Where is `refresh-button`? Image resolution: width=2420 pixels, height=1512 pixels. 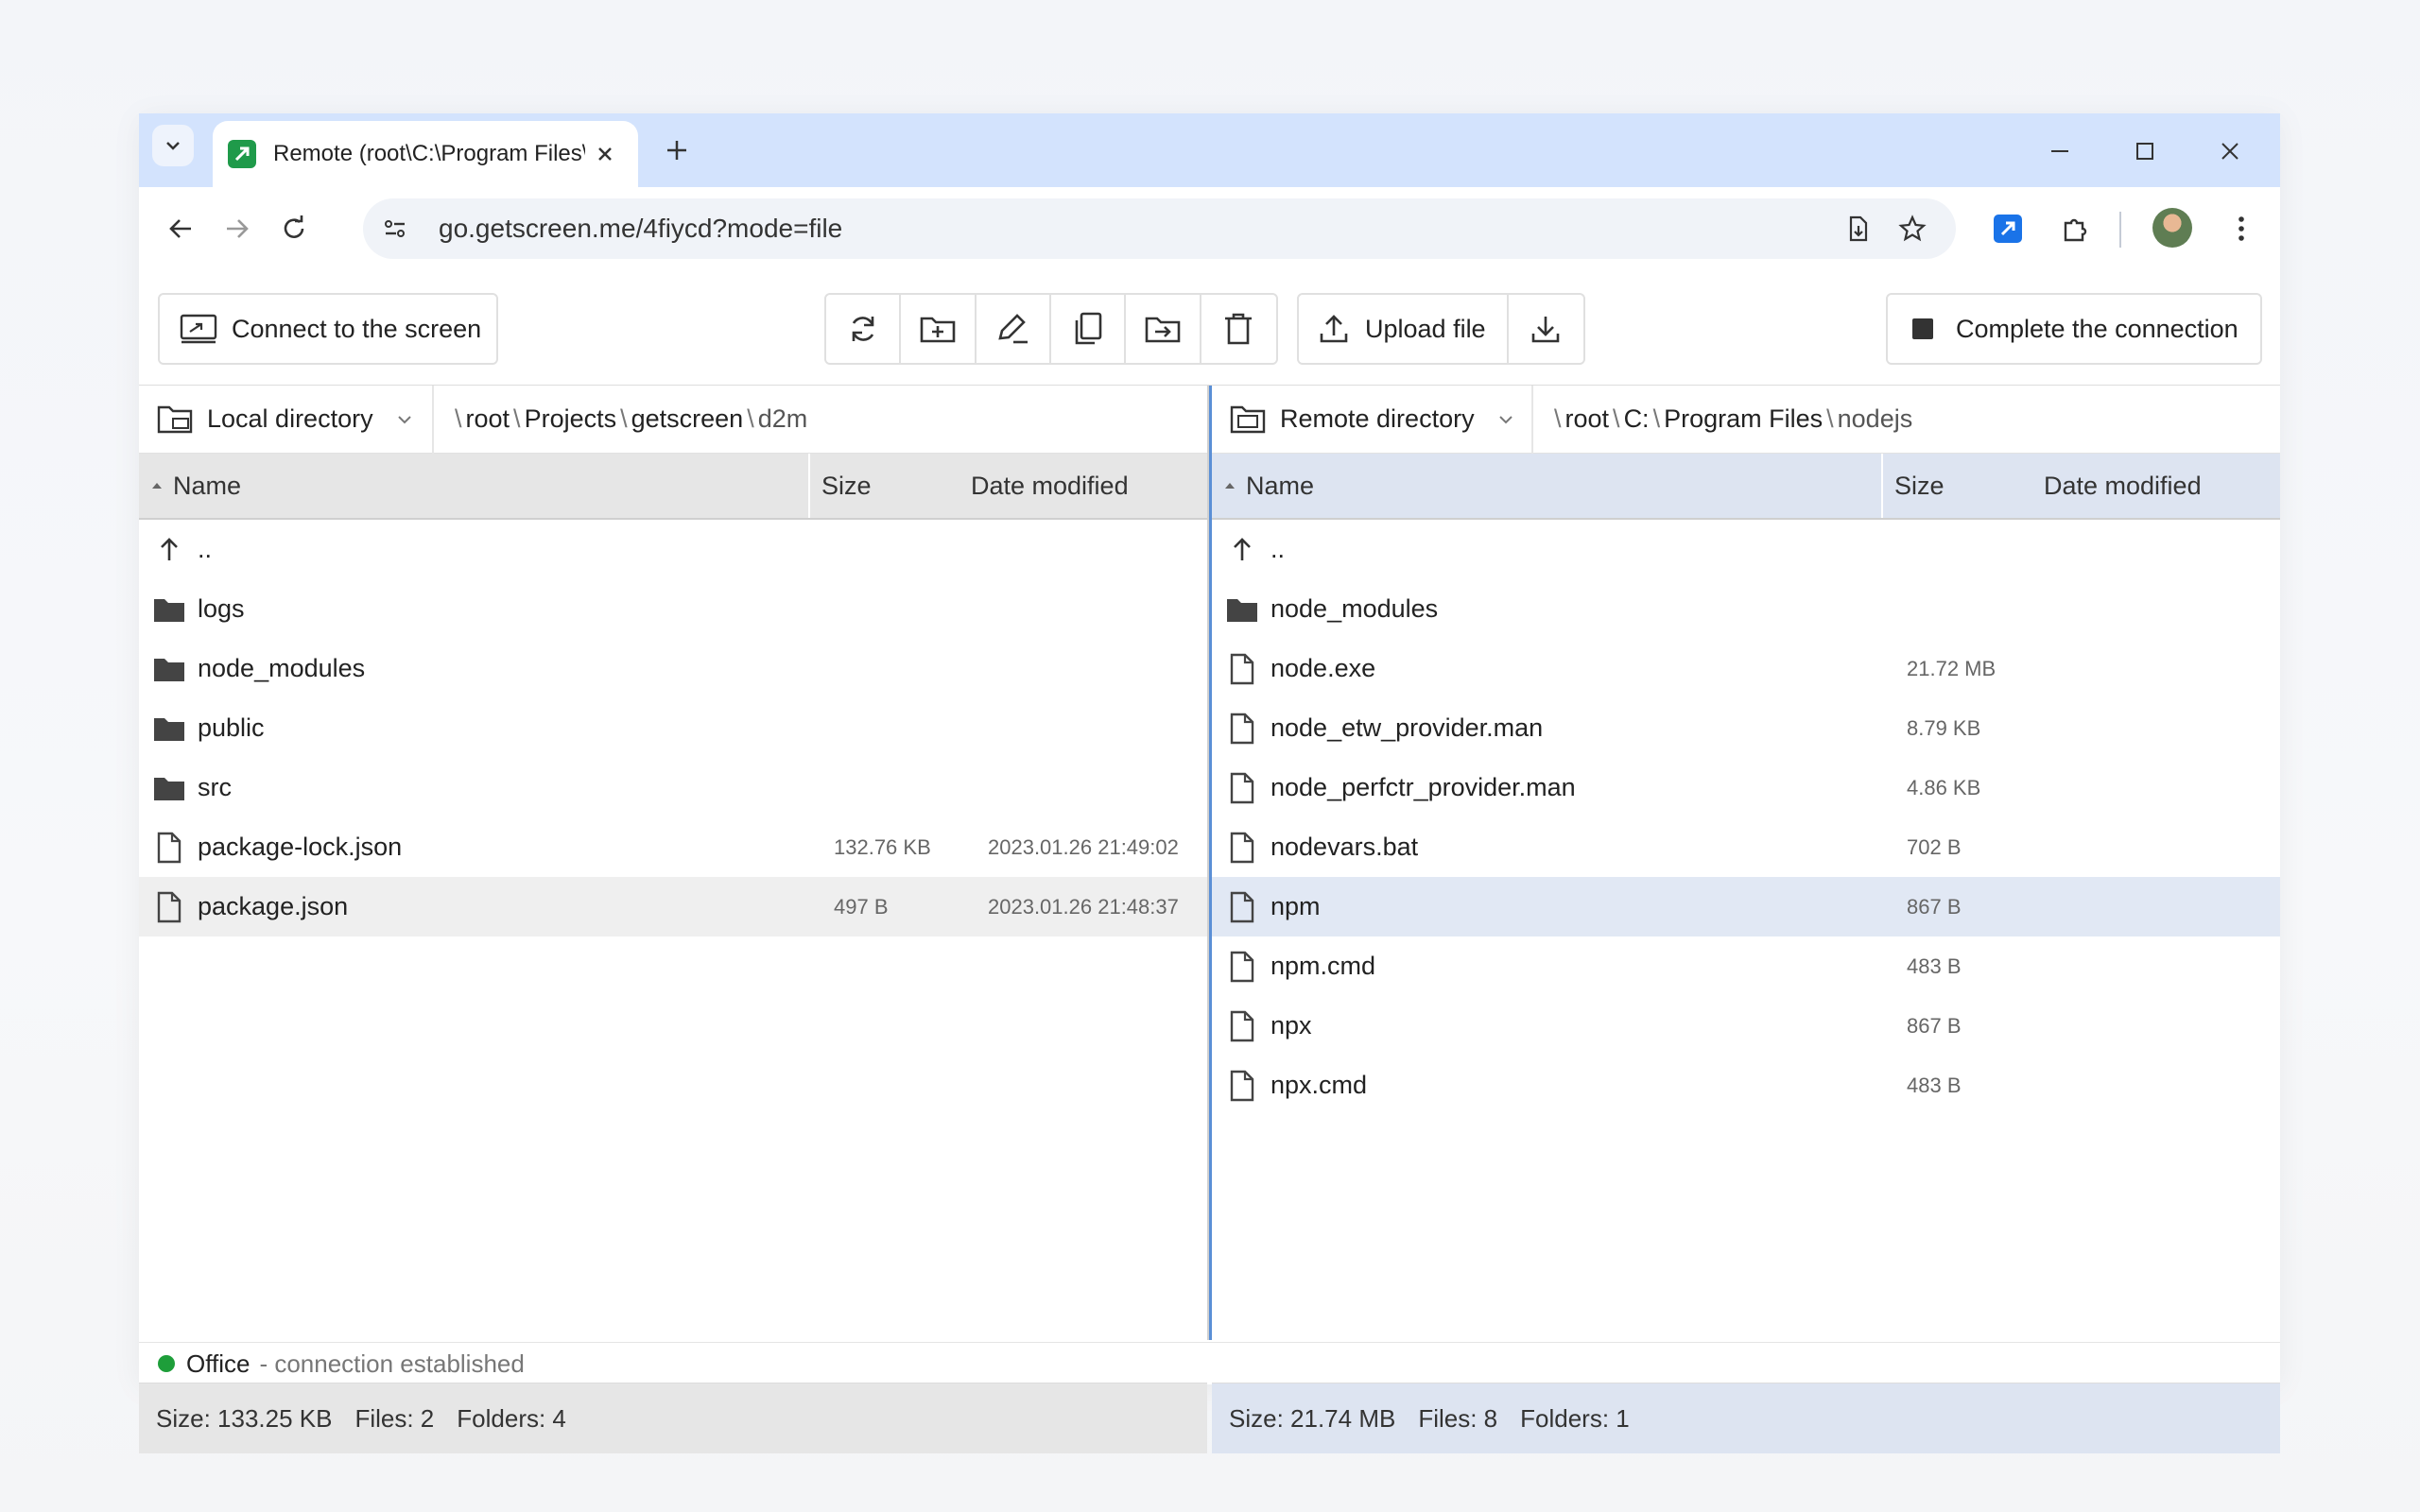
refresh-button is located at coordinates (864, 329).